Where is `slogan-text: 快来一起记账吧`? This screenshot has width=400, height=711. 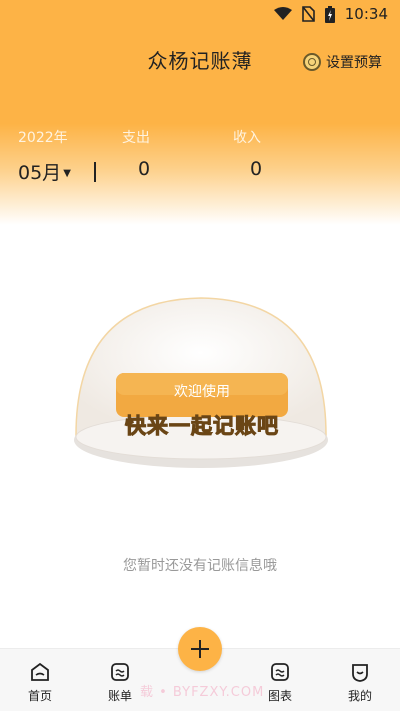
slogan-text: 快来一起记账吧 is located at coordinates (202, 426).